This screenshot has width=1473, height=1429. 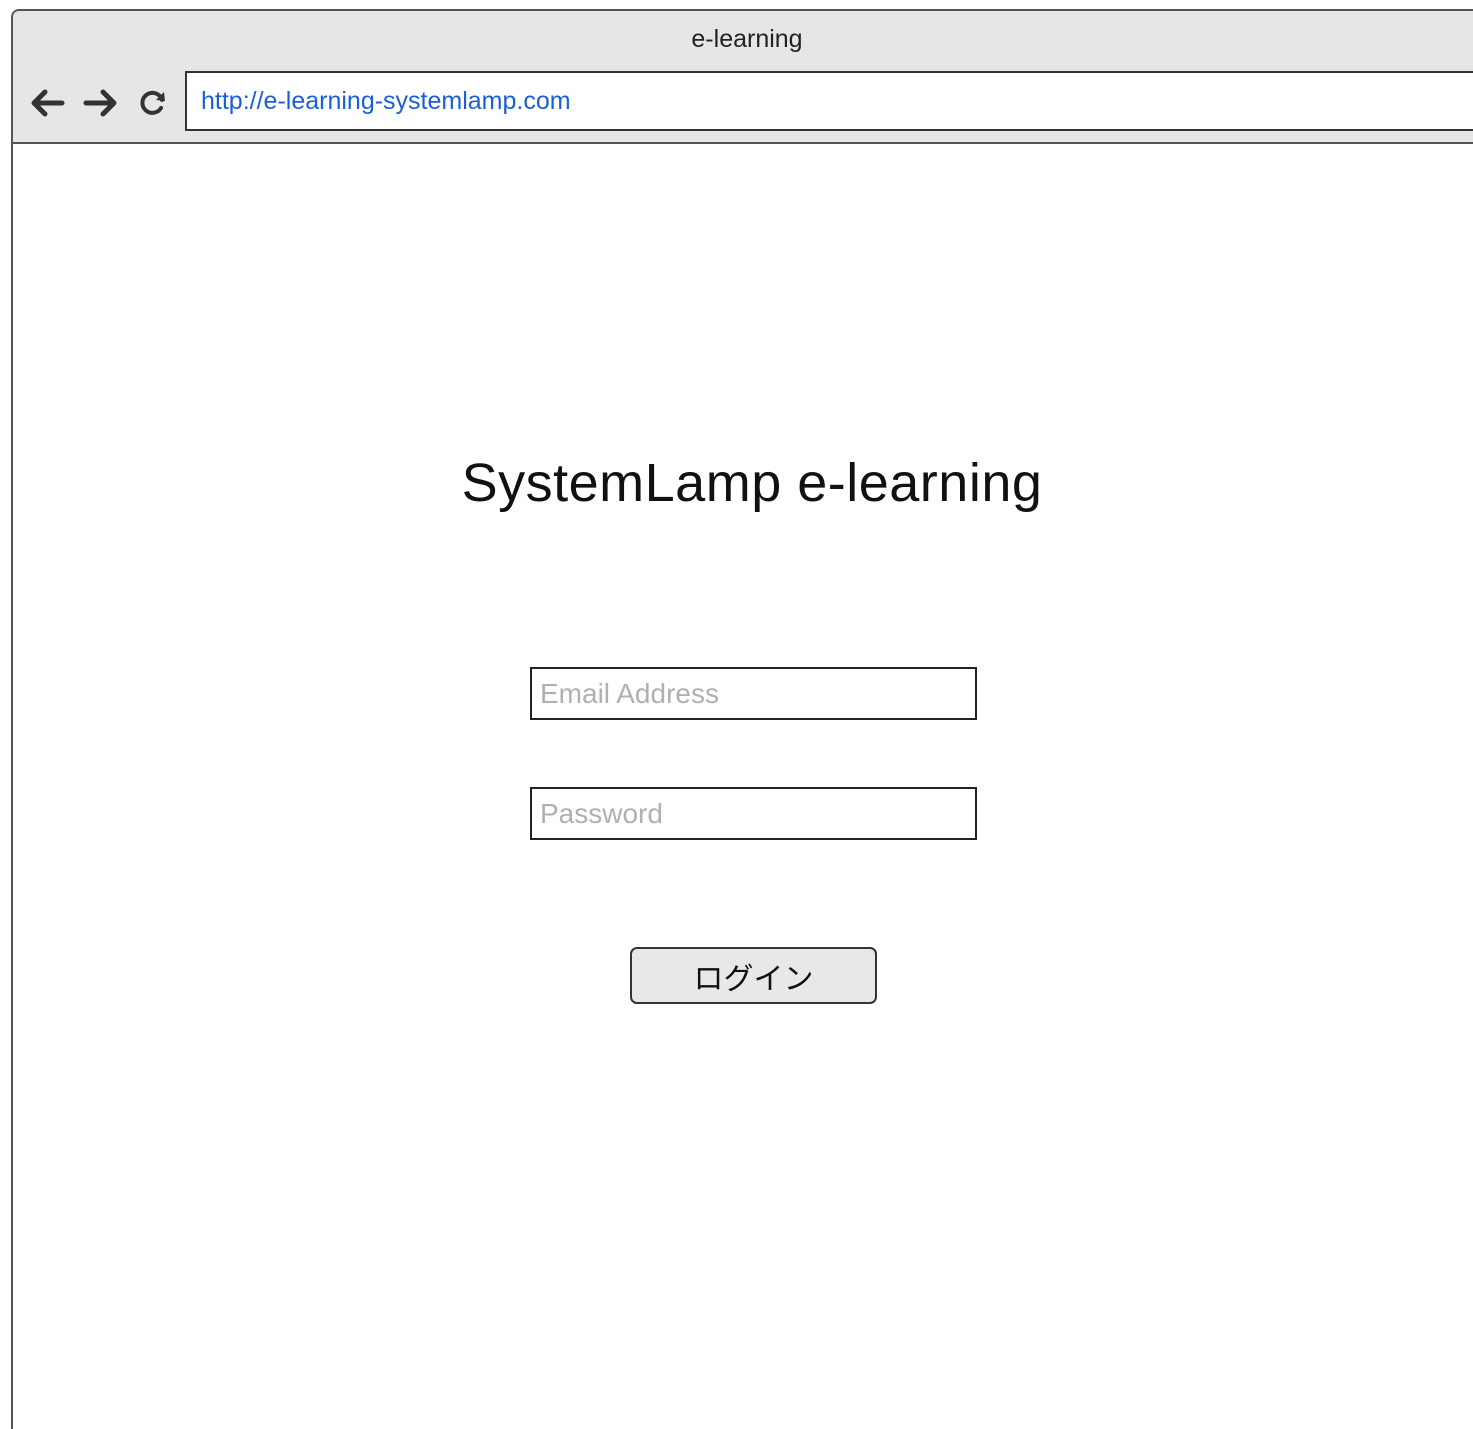 What do you see at coordinates (752, 483) in the screenshot?
I see `page-title: SystemLamp e-learning` at bounding box center [752, 483].